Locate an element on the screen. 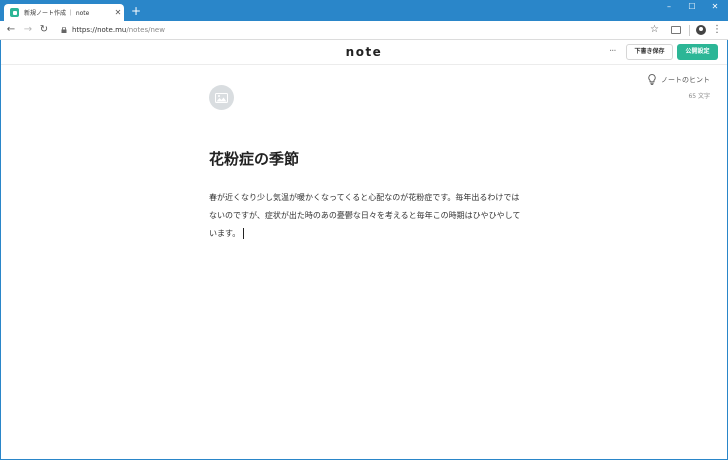 The height and width of the screenshot is (460, 728). back-button: ← is located at coordinates (11, 30).